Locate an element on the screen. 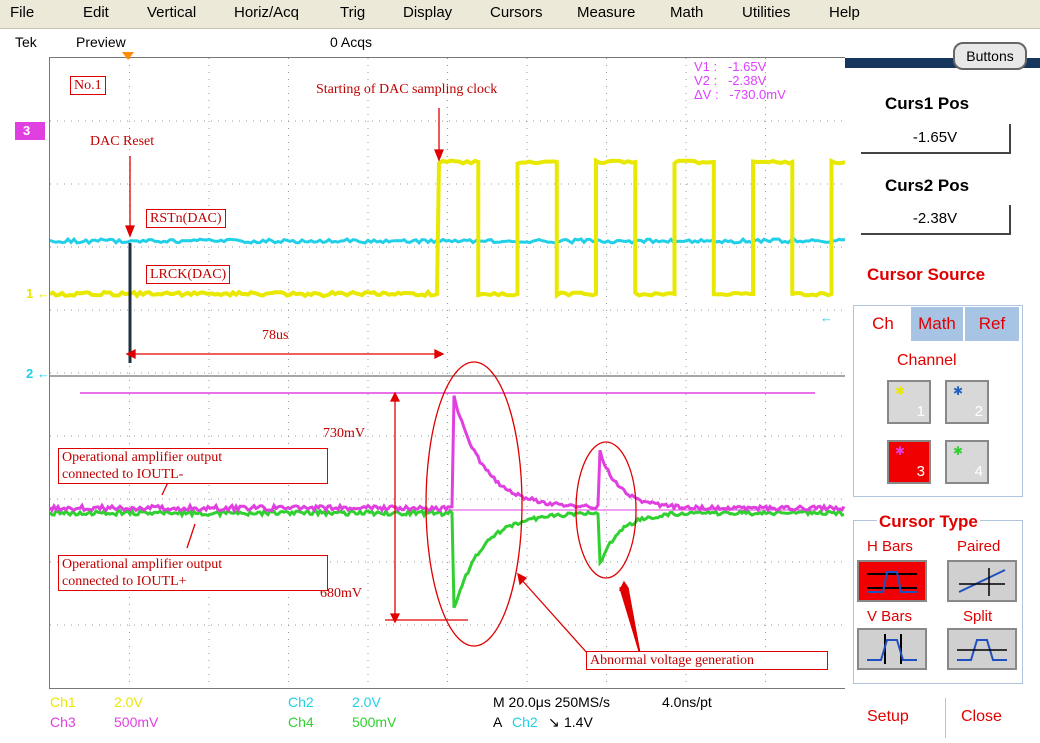 This screenshot has height=743, width=1040. cursor-type-title: Cursor Type is located at coordinates (928, 522).